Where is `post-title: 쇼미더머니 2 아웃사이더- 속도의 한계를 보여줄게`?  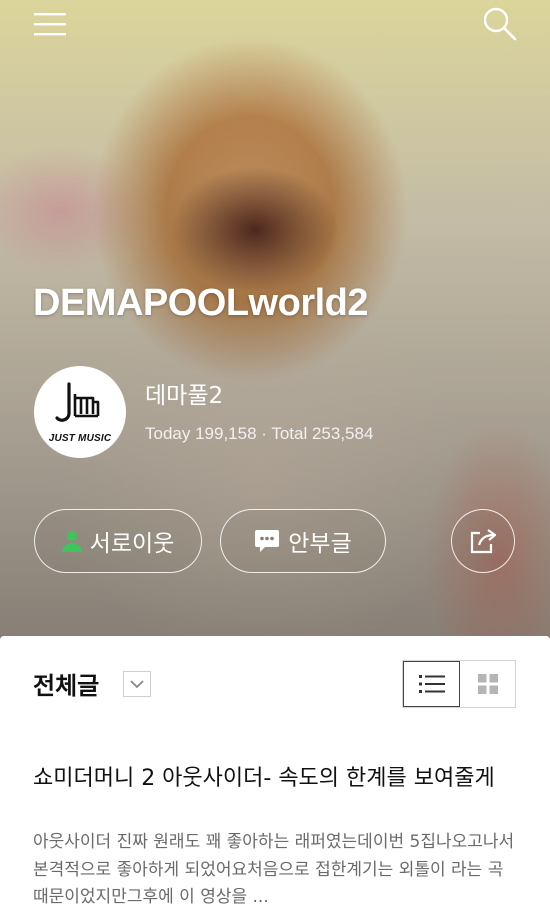 post-title: 쇼미더머니 2 아웃사이더- 속도의 한계를 보여줄게 is located at coordinates (273, 779).